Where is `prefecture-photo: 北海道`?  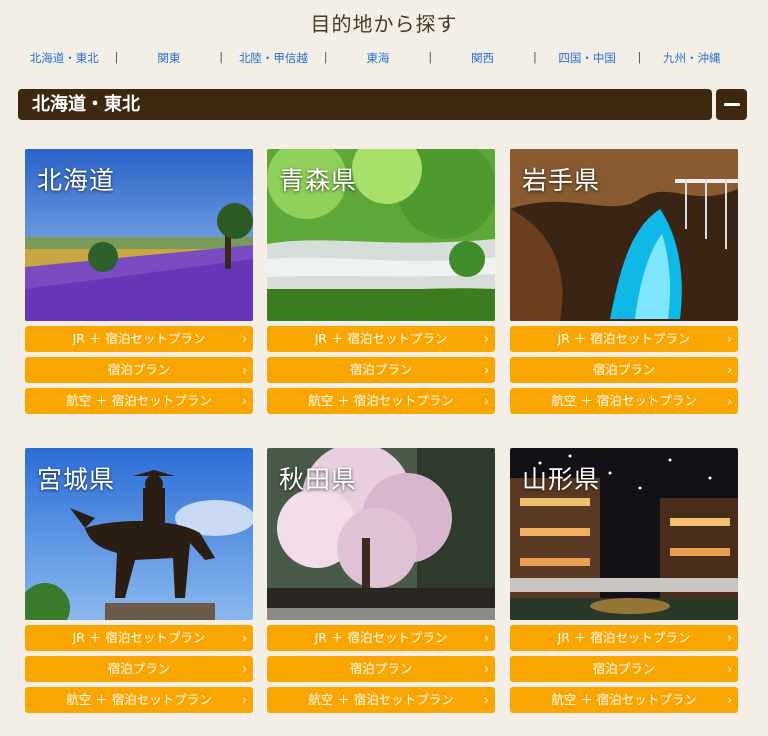
prefecture-photo: 北海道 is located at coordinates (139, 235).